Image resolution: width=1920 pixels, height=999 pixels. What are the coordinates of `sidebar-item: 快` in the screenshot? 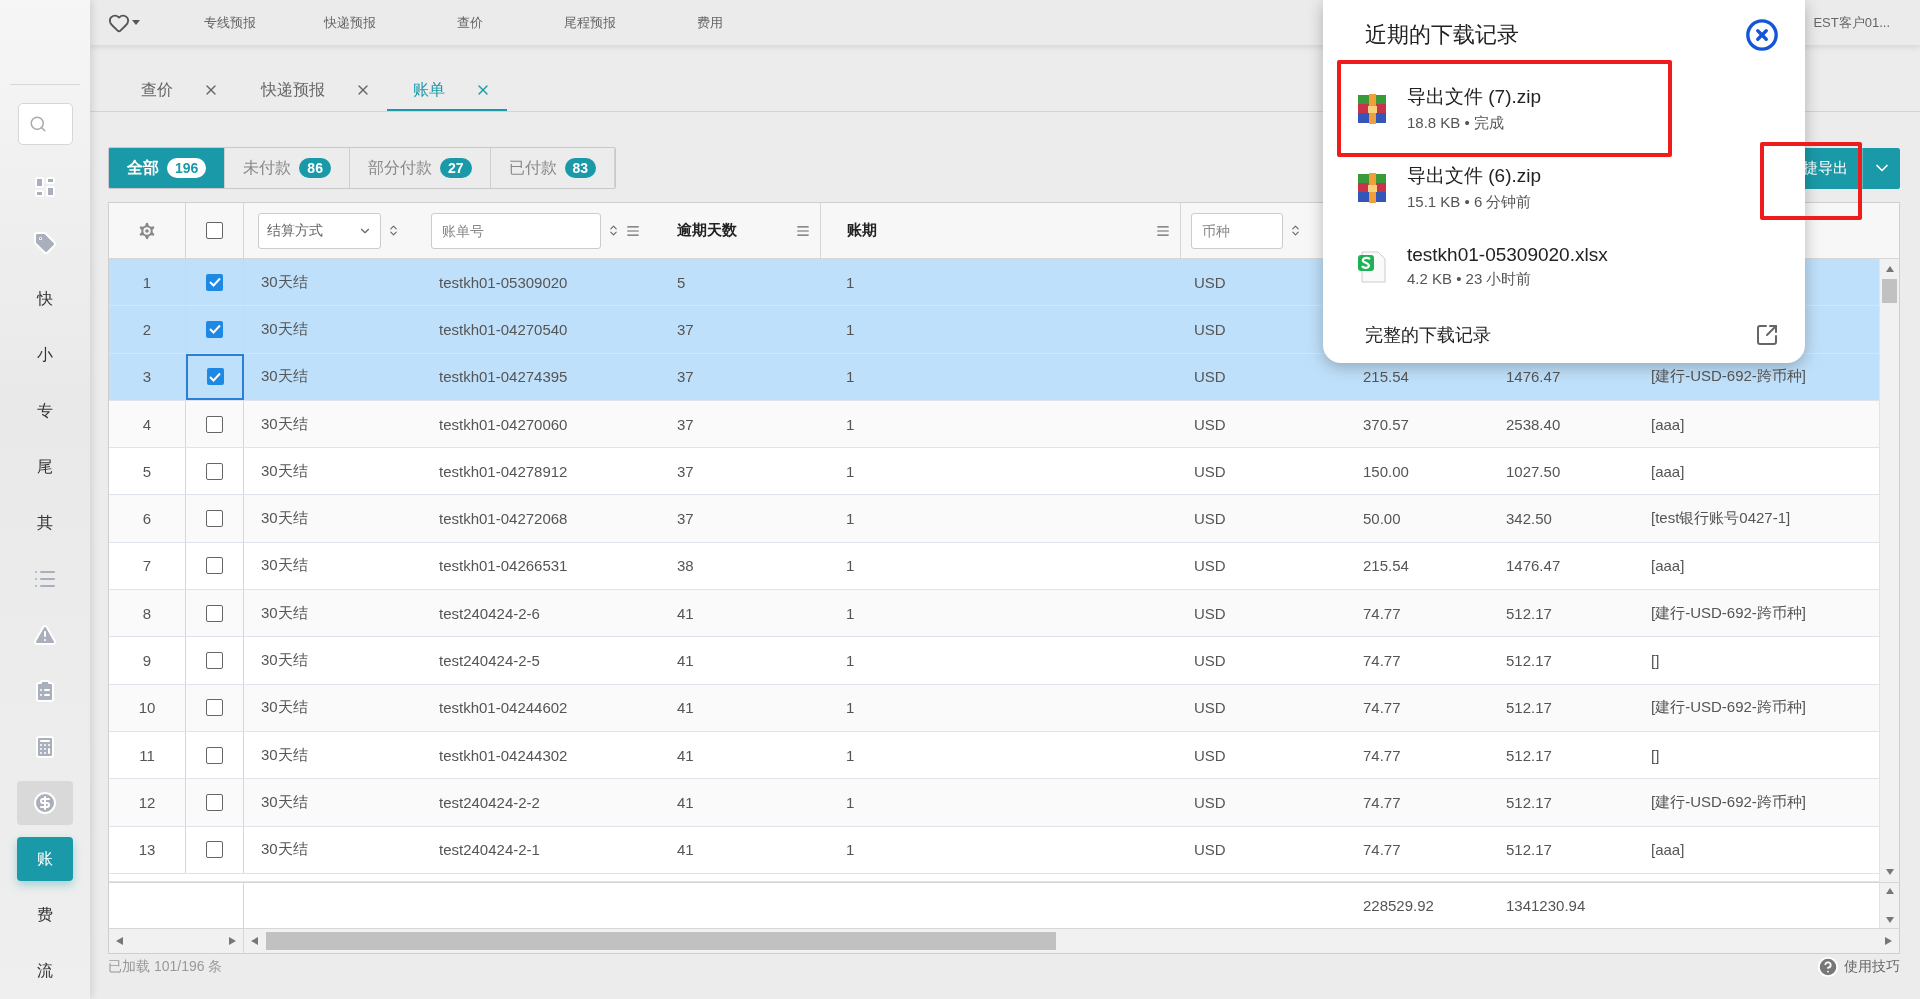 It's located at (45, 299).